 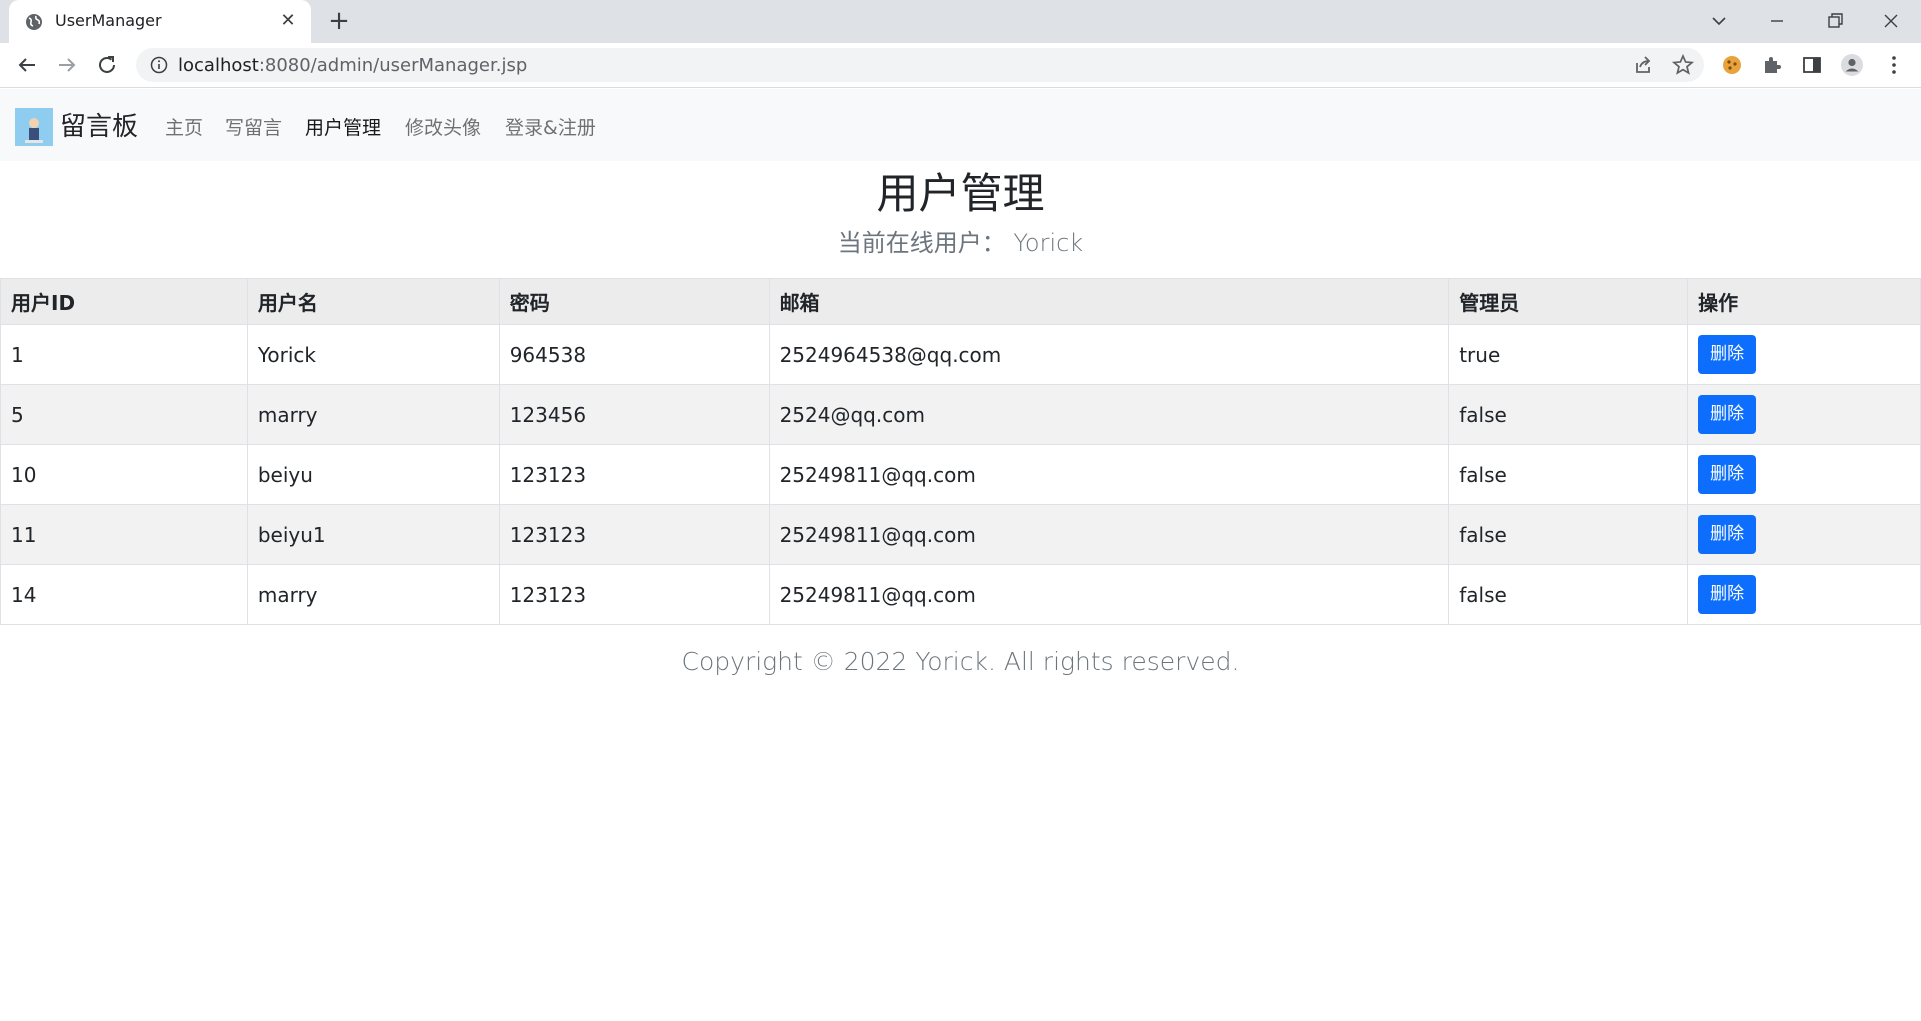 I want to click on url-host: localhost, so click(x=218, y=65).